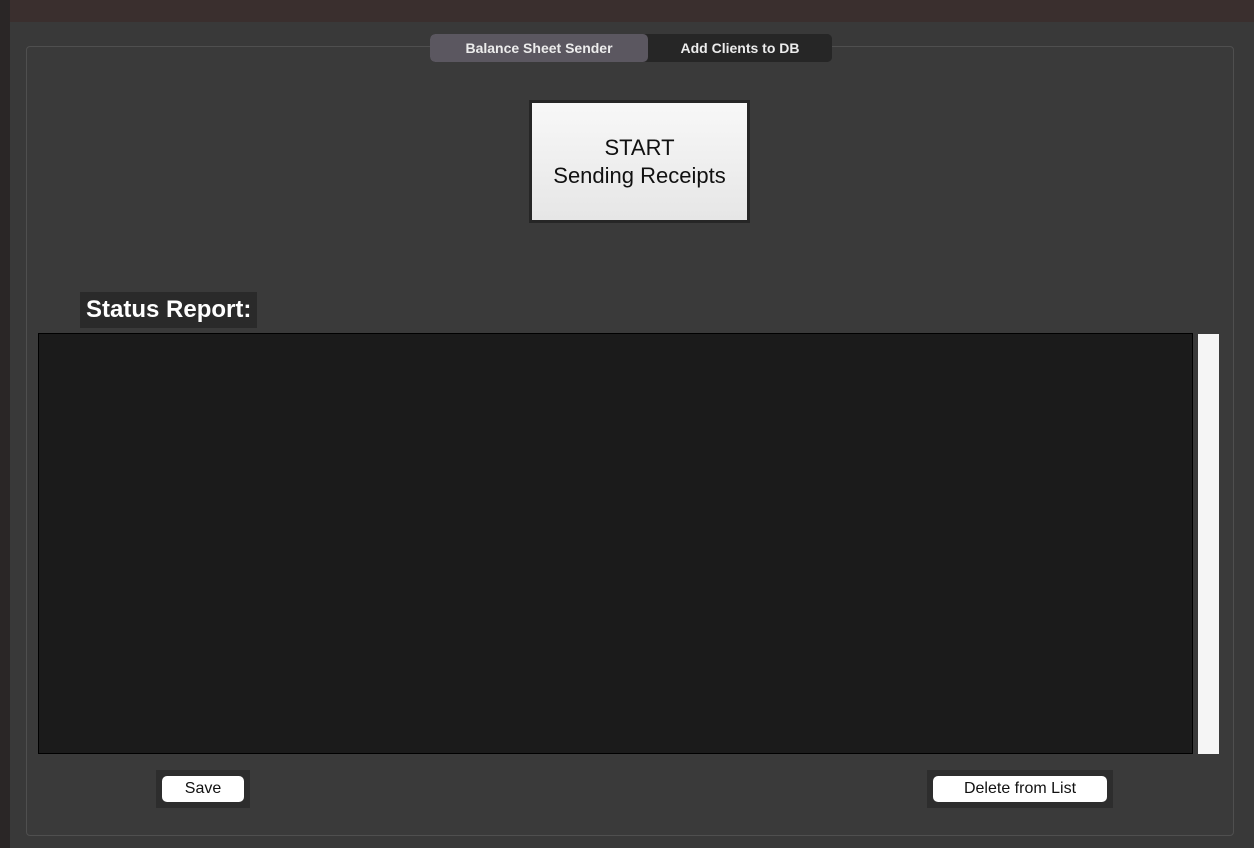 The width and height of the screenshot is (1254, 848). What do you see at coordinates (1208, 544) in the screenshot?
I see `status-report-scrollbar` at bounding box center [1208, 544].